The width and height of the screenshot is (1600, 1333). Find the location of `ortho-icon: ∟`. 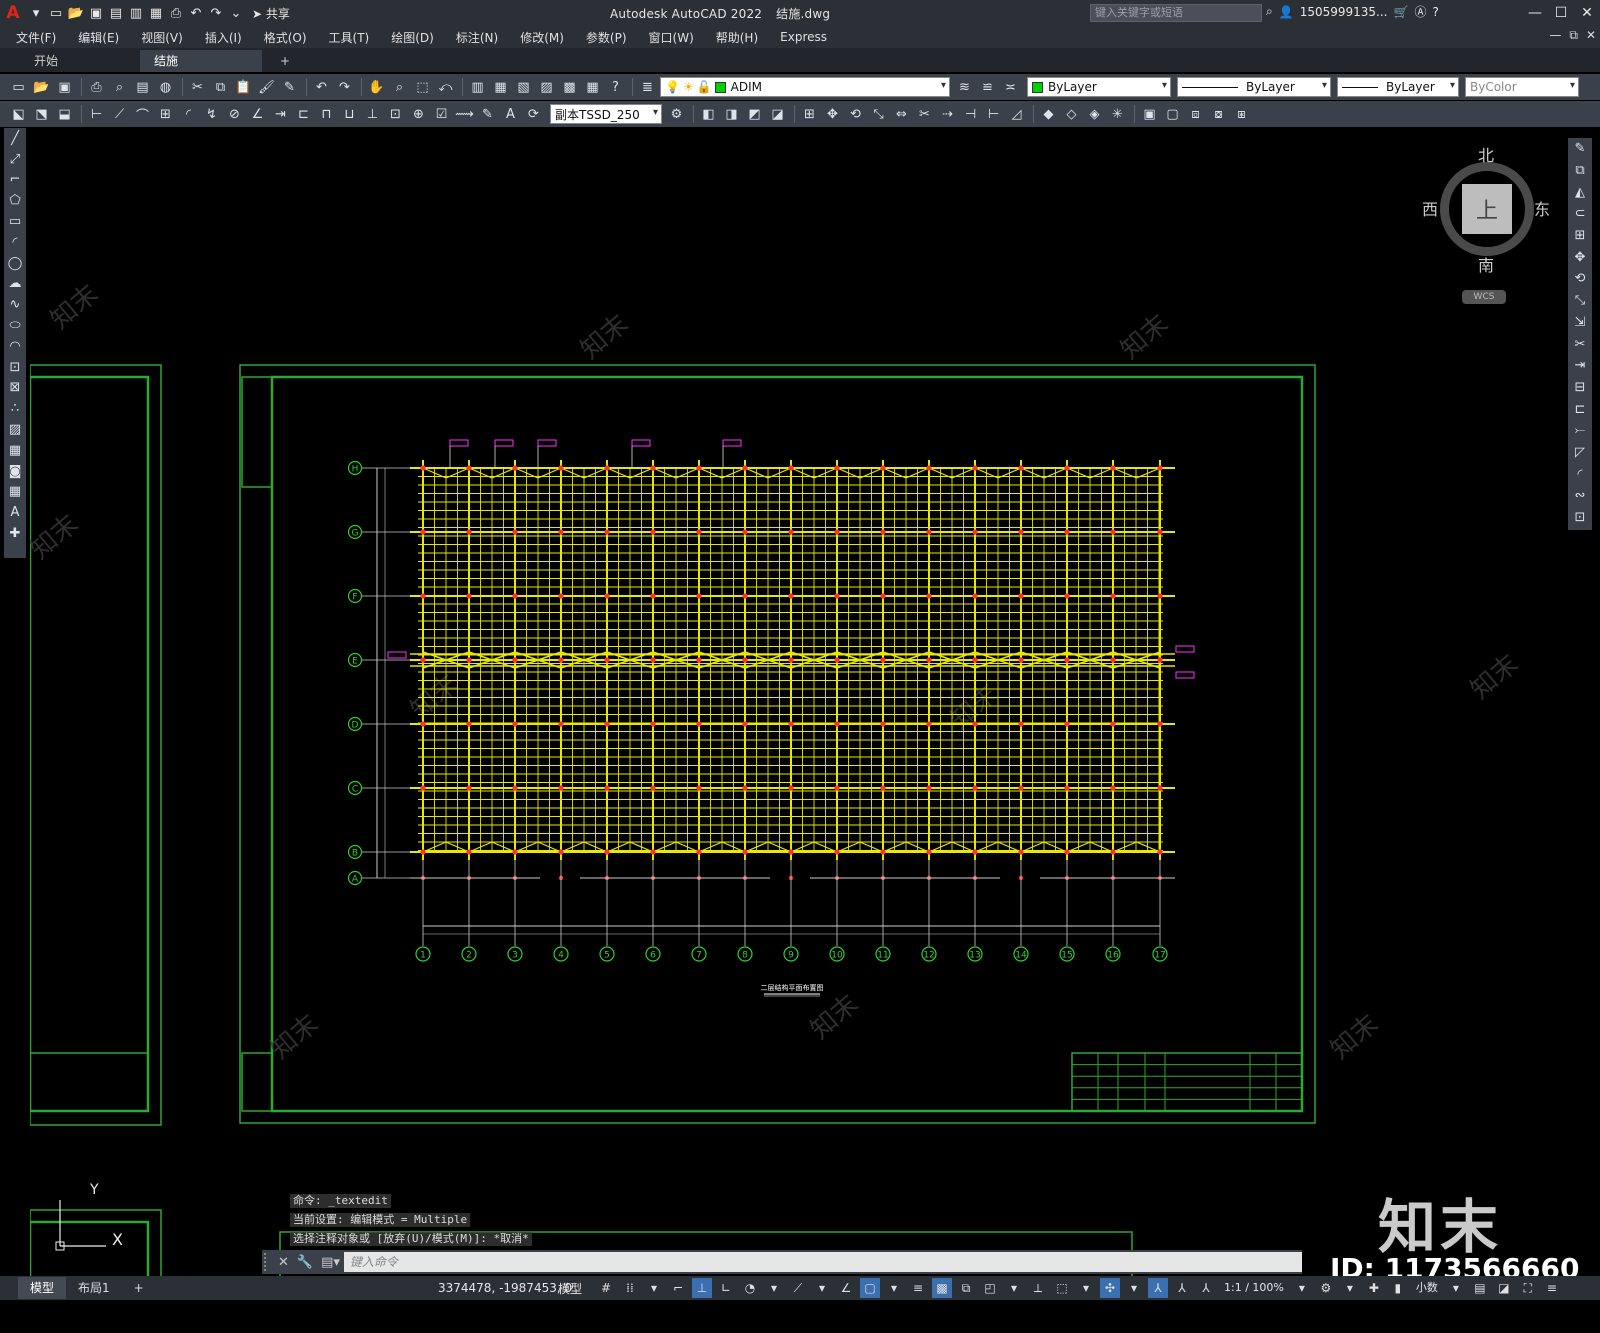

ortho-icon: ∟ is located at coordinates (726, 1288).